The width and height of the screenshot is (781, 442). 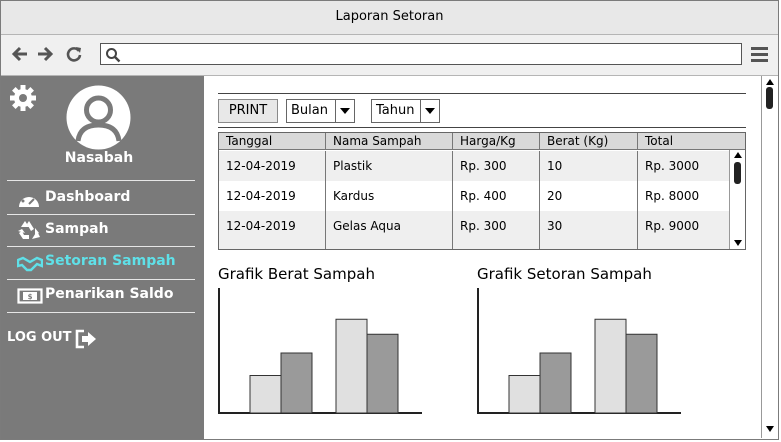 I want to click on sidebar-item-setoran-sampah: Setoran Sampah, so click(x=101, y=263).